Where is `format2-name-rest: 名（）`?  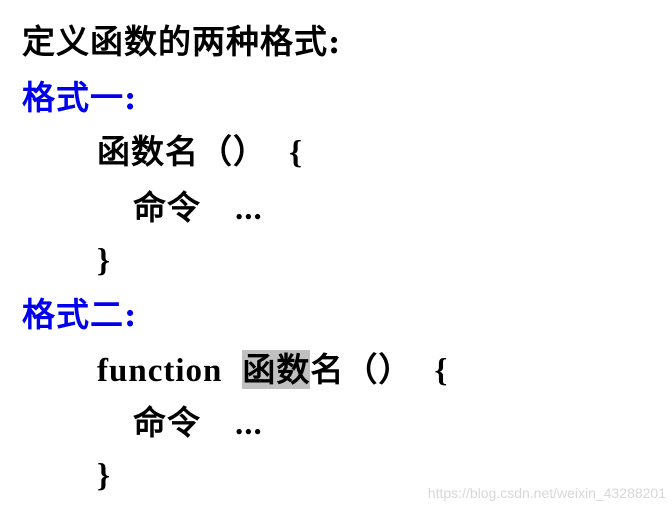 format2-name-rest: 名（） is located at coordinates (361, 369).